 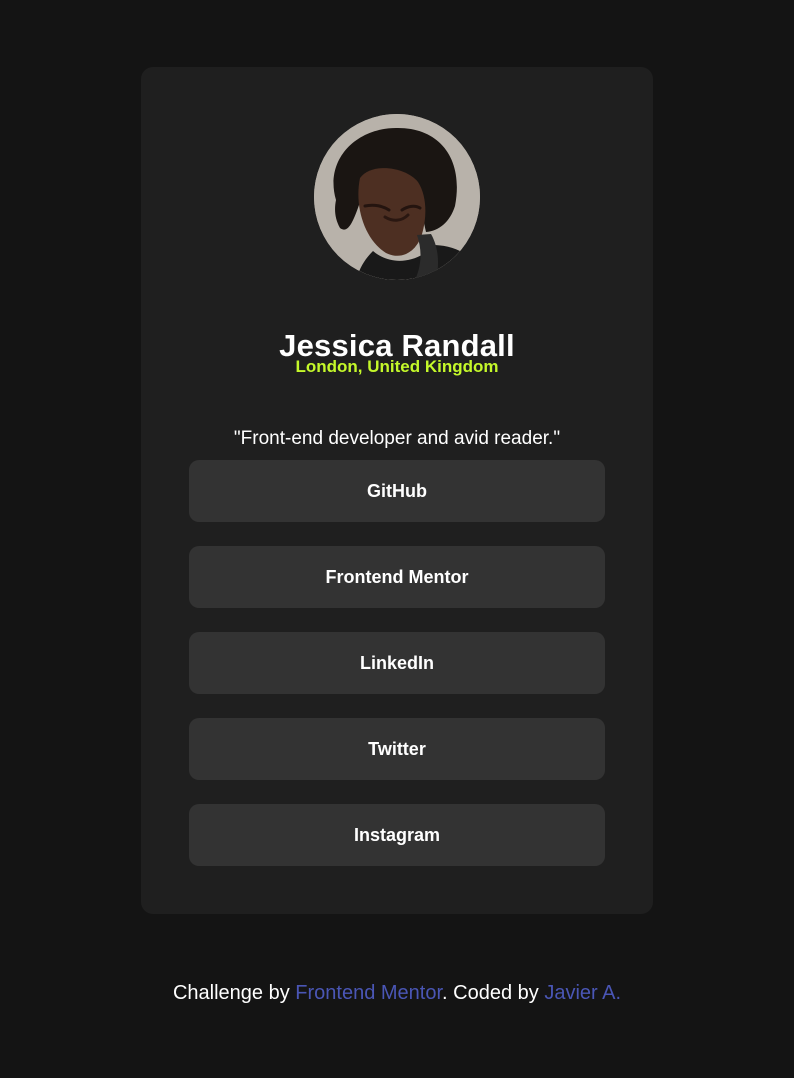 What do you see at coordinates (582, 993) in the screenshot?
I see `author-footer-link: Javier A.` at bounding box center [582, 993].